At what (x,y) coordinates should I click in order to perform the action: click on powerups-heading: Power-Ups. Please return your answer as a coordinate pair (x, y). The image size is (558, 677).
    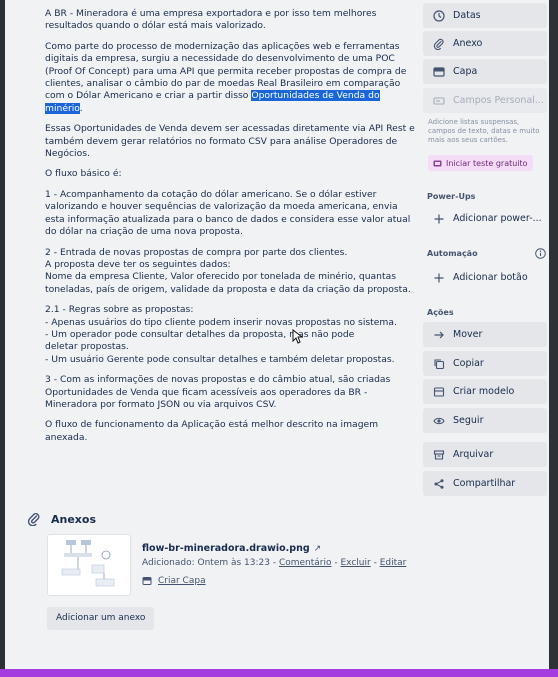
    Looking at the image, I should click on (451, 196).